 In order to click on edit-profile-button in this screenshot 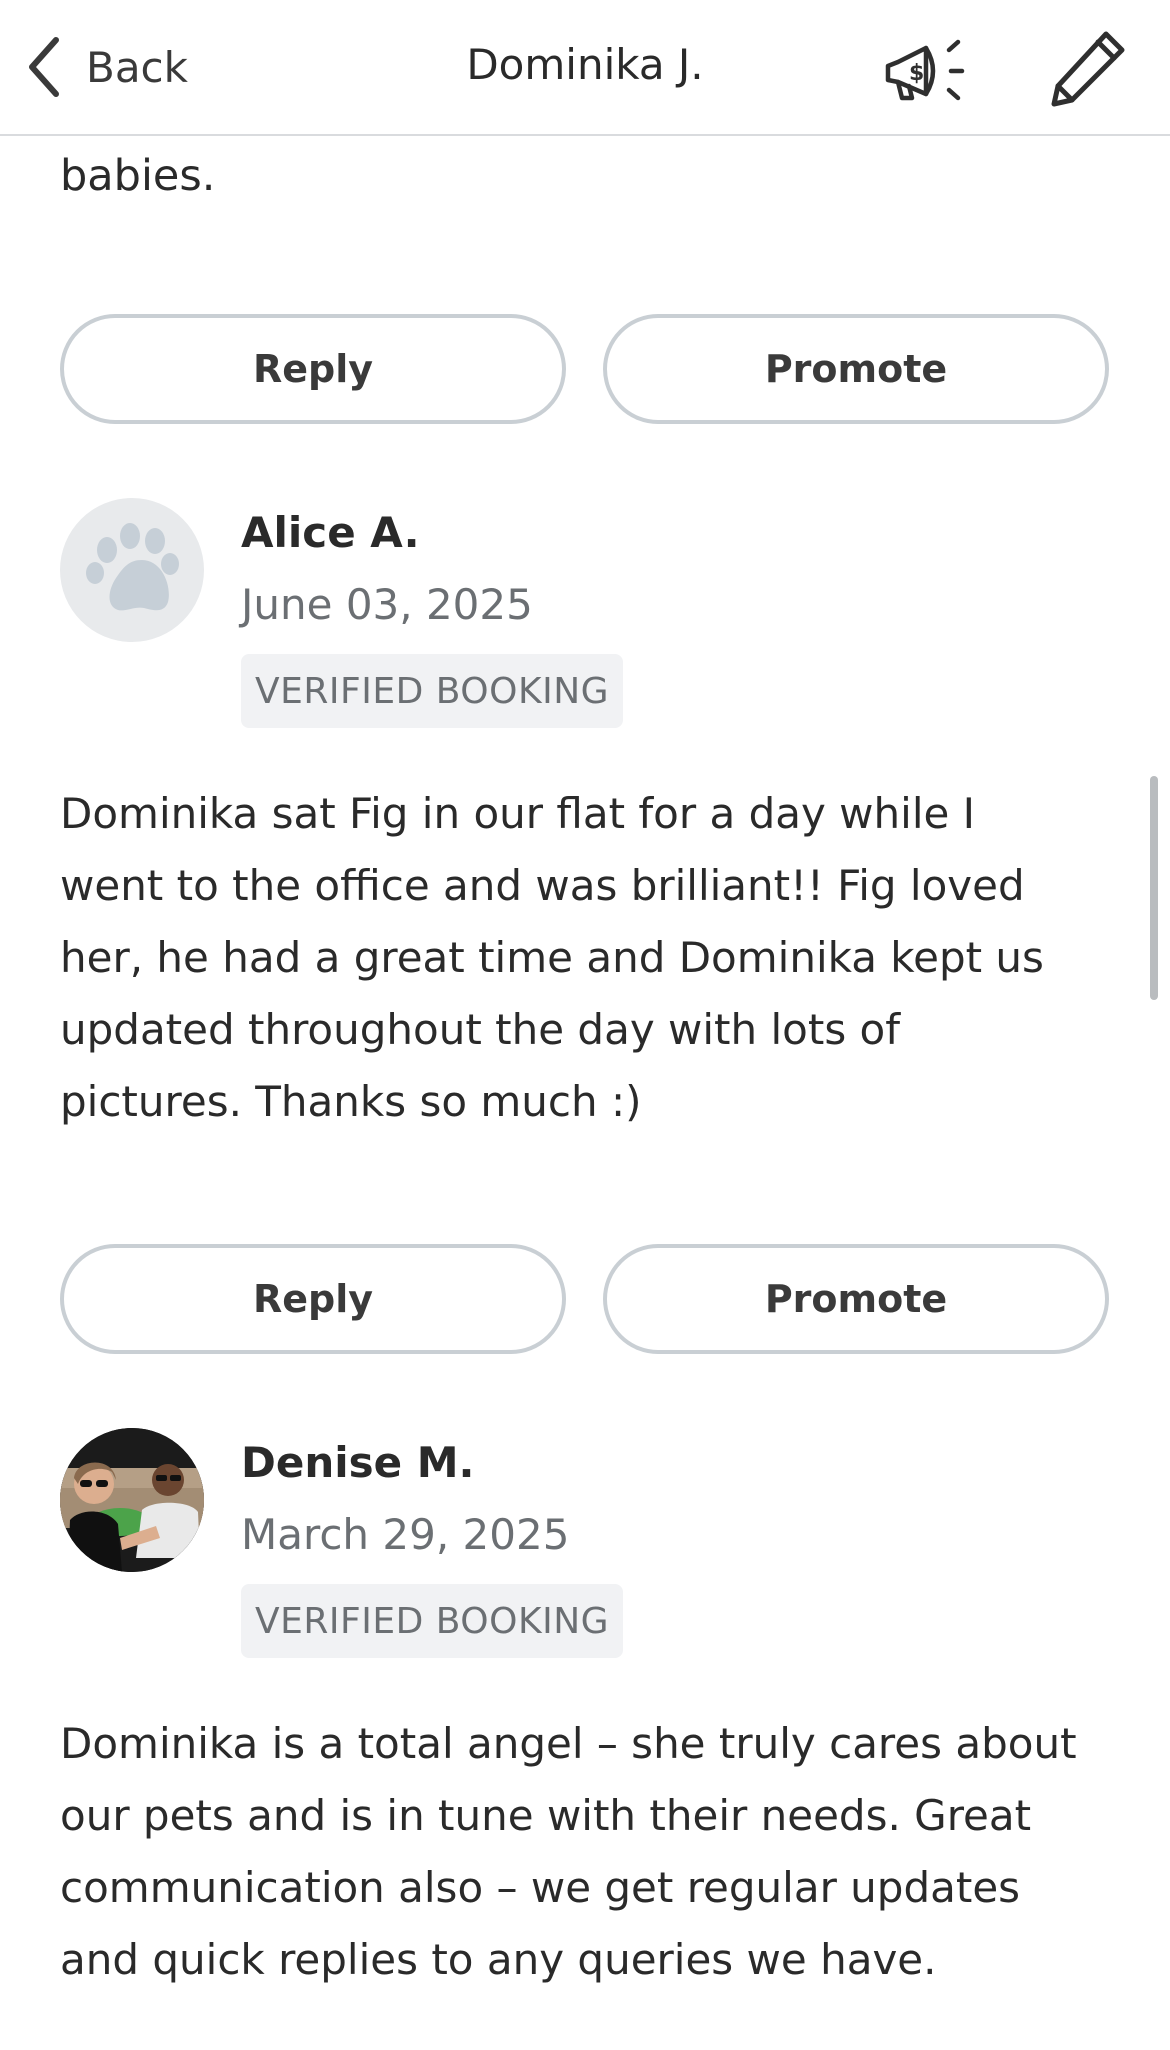, I will do `click(1087, 68)`.